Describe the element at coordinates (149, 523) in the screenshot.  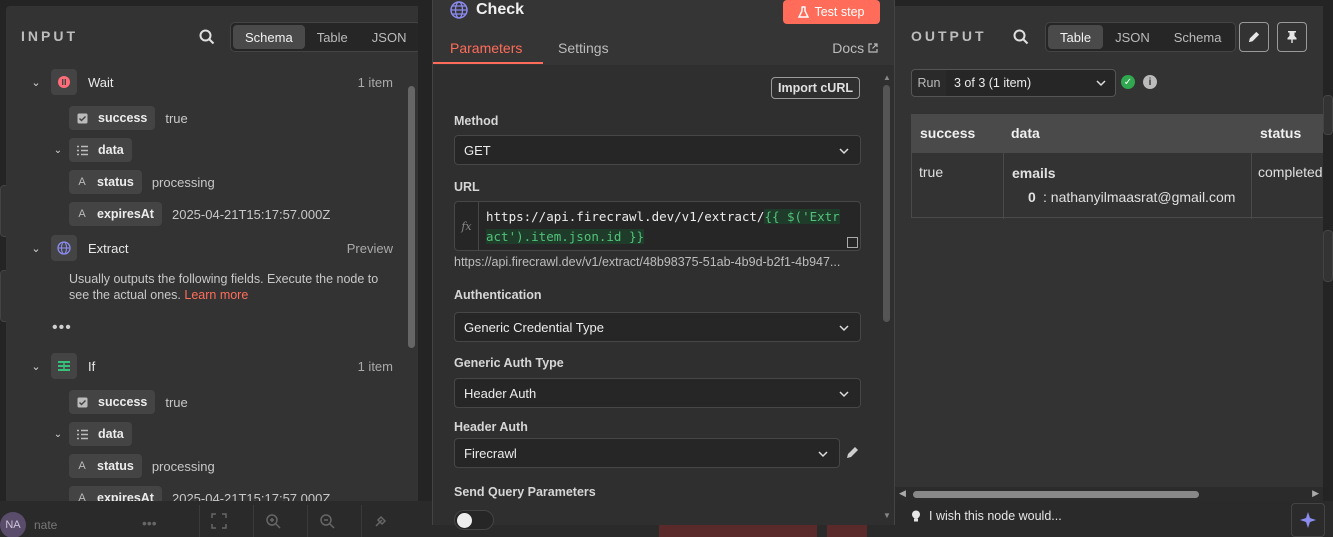
I see `user-more-icon: •••` at that location.